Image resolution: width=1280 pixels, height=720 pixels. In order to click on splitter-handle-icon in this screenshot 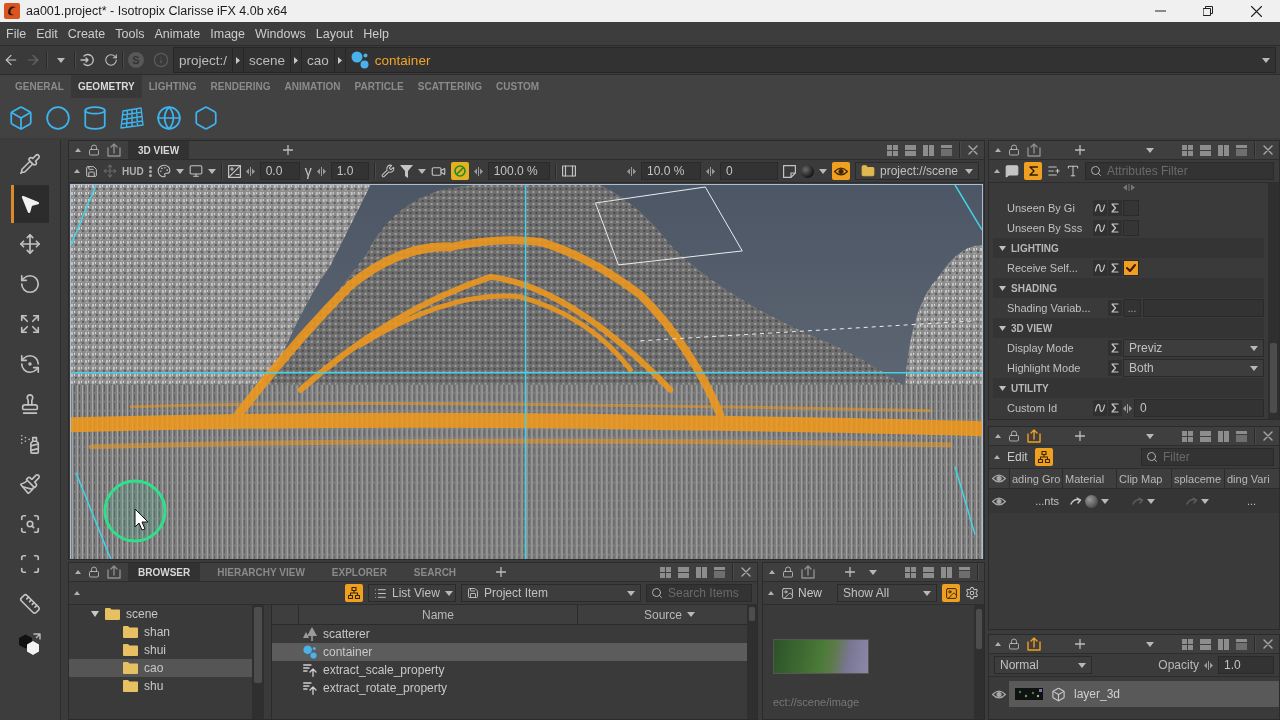, I will do `click(1128, 187)`.